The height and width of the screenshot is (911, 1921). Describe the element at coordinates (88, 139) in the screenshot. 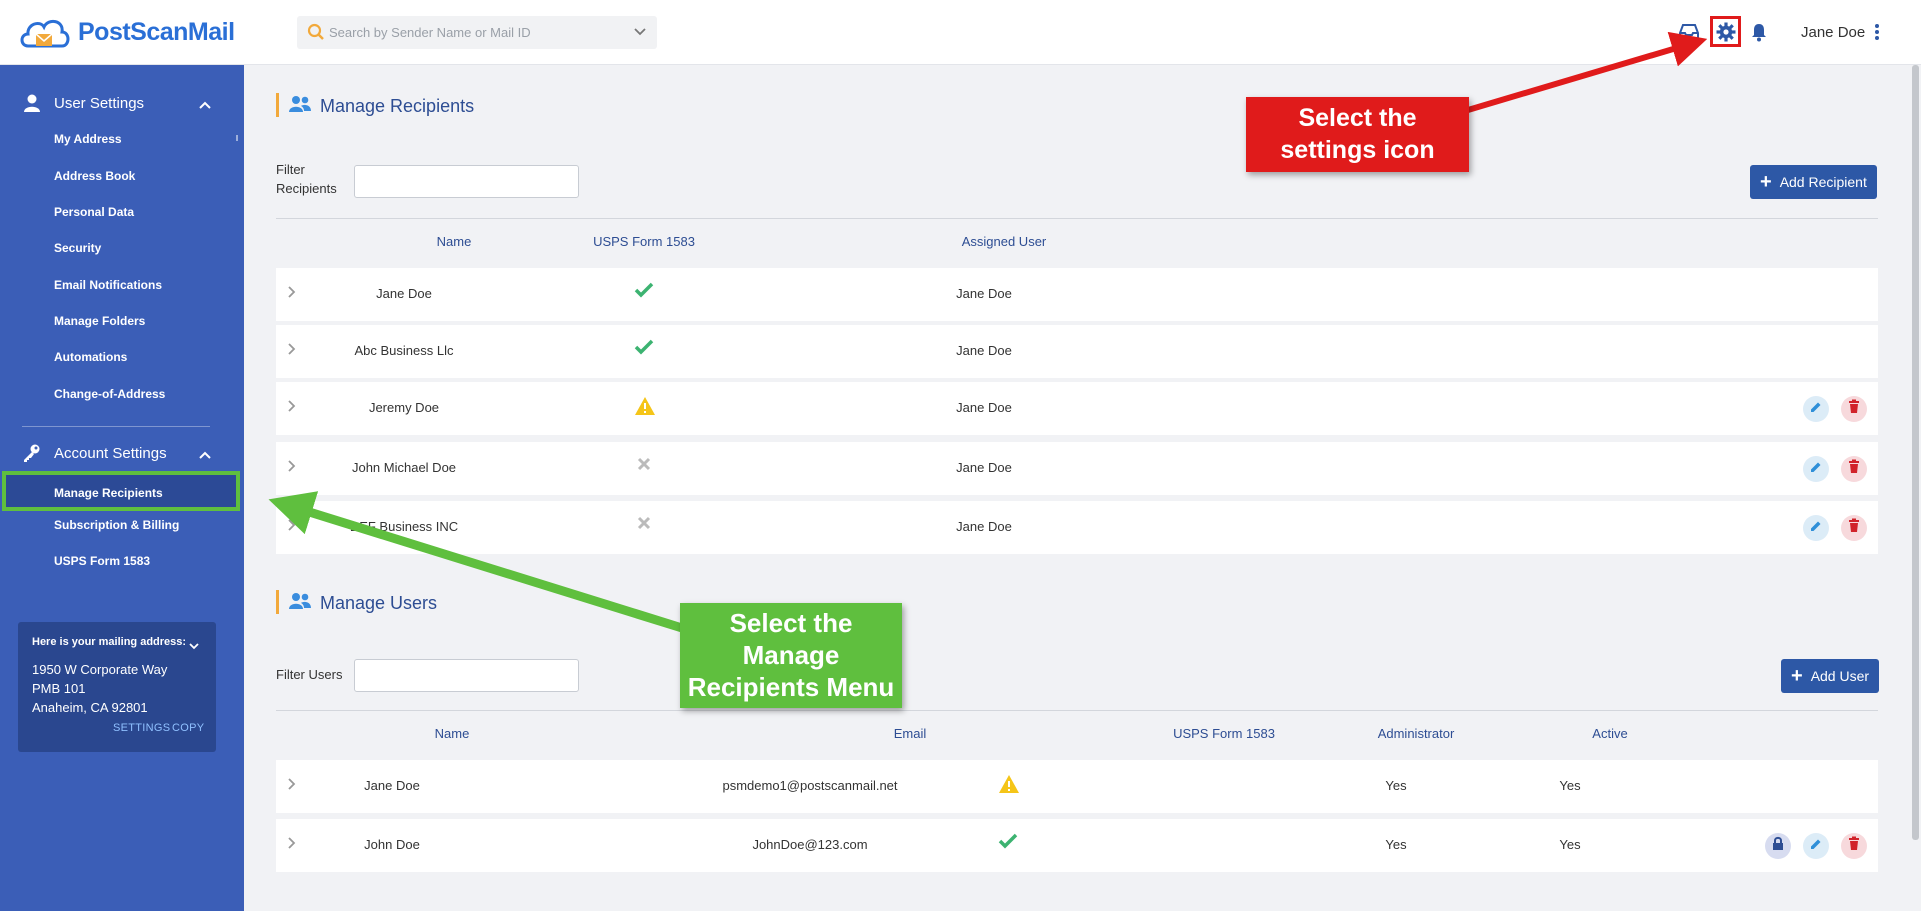

I see `sidebar-item-my-address: My Address` at that location.